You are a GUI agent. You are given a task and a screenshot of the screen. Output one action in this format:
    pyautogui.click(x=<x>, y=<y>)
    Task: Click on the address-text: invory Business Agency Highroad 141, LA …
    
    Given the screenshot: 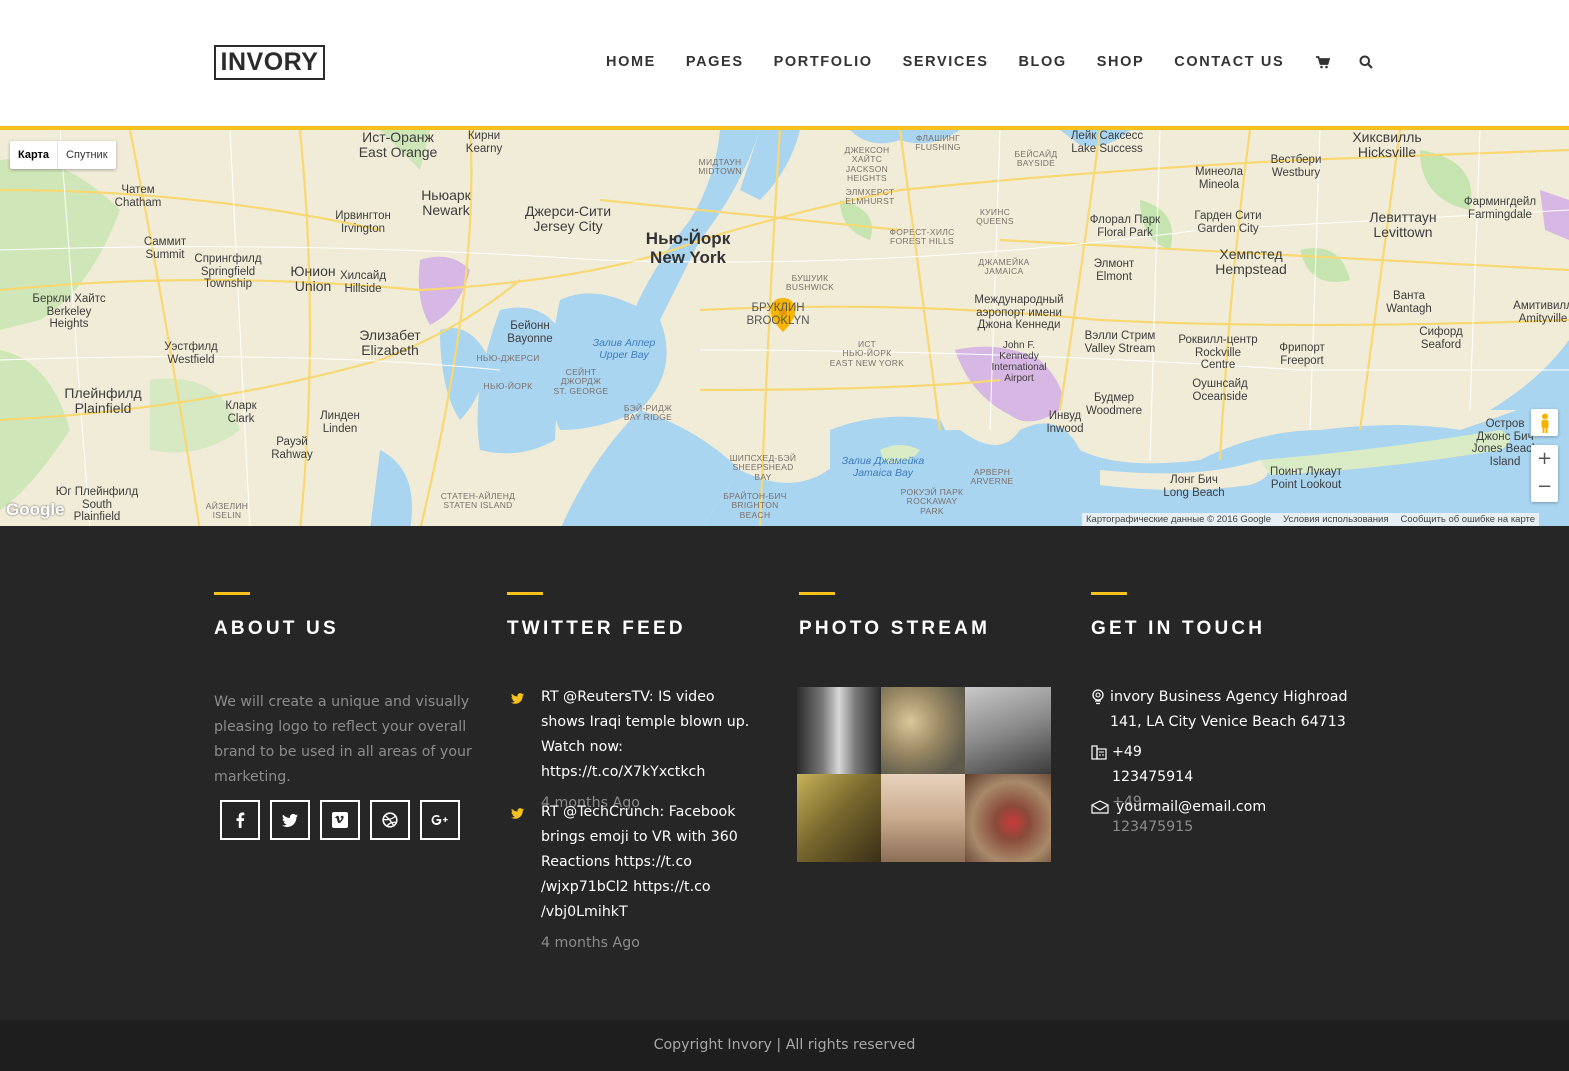 What is the action you would take?
    pyautogui.click(x=1229, y=709)
    